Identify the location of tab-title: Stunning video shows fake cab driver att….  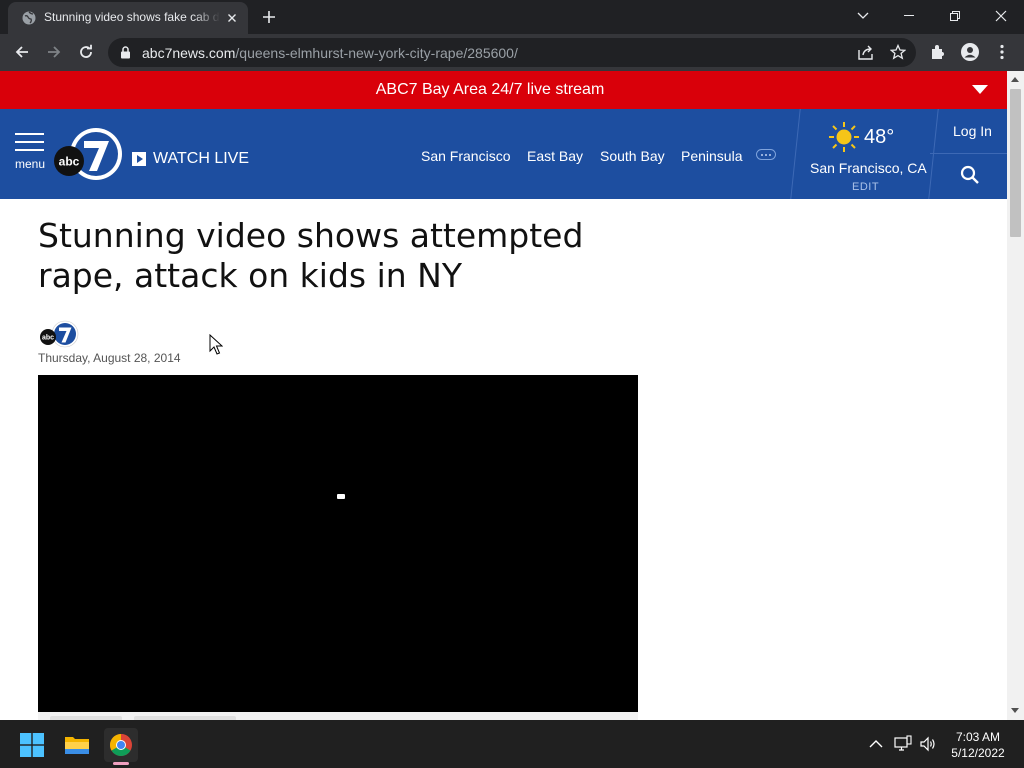
(132, 17).